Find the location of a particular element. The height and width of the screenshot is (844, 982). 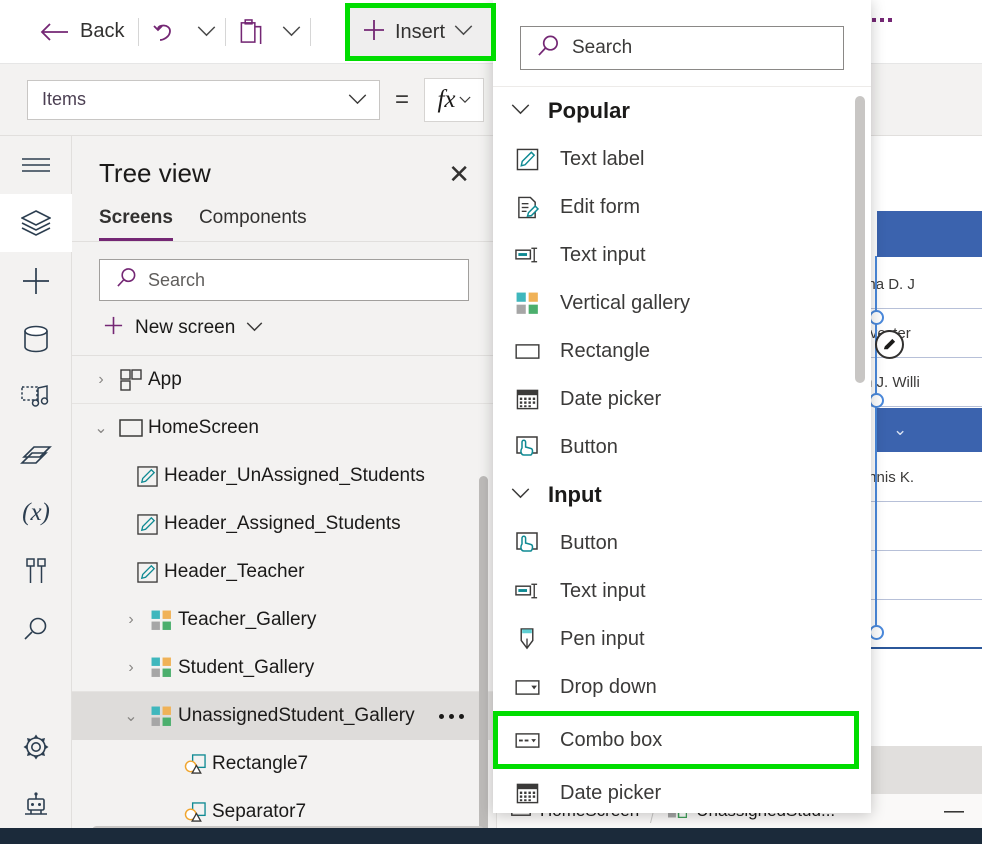

insert-button-highlight: Insert is located at coordinates (420, 32).